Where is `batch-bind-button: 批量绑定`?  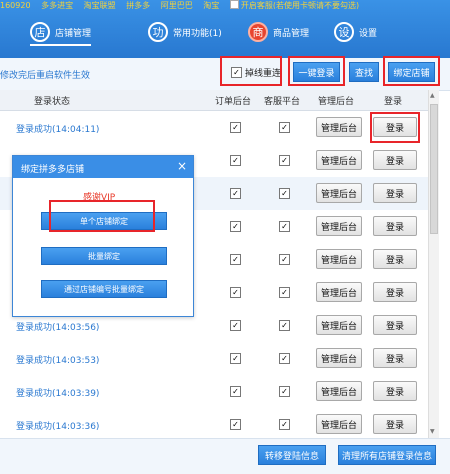 batch-bind-button: 批量绑定 is located at coordinates (104, 256).